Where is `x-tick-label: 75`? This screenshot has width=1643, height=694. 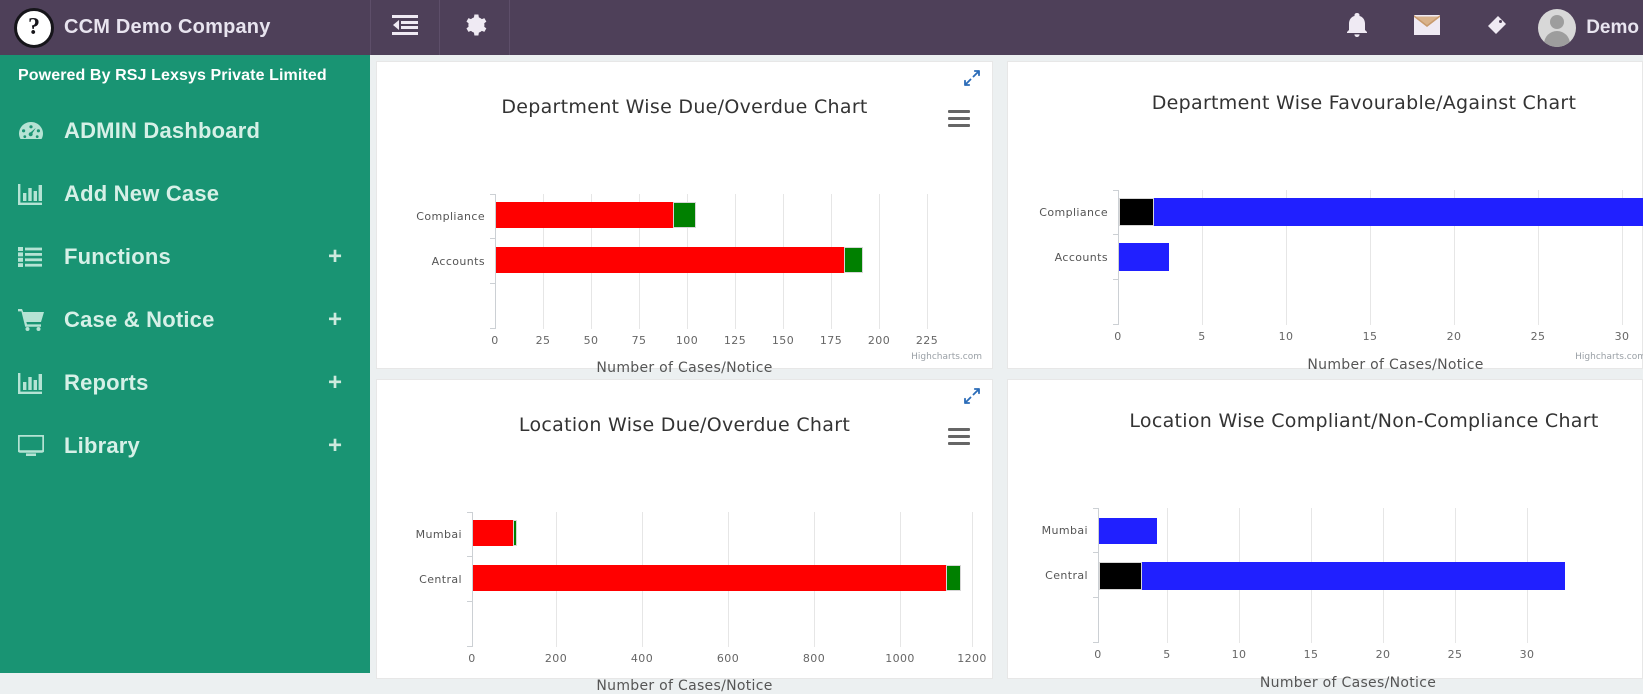
x-tick-label: 75 is located at coordinates (639, 340).